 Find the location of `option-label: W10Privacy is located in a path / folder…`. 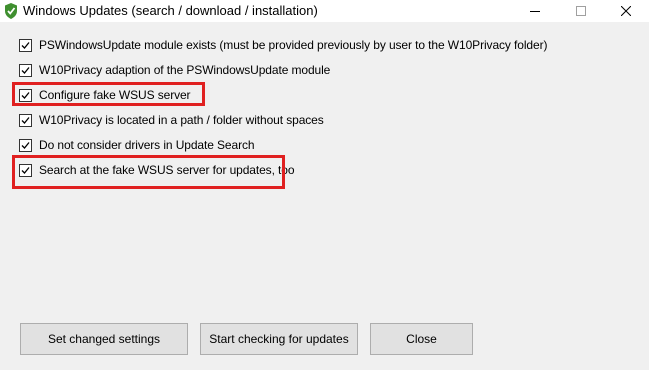

option-label: W10Privacy is located in a path / folder… is located at coordinates (181, 120).